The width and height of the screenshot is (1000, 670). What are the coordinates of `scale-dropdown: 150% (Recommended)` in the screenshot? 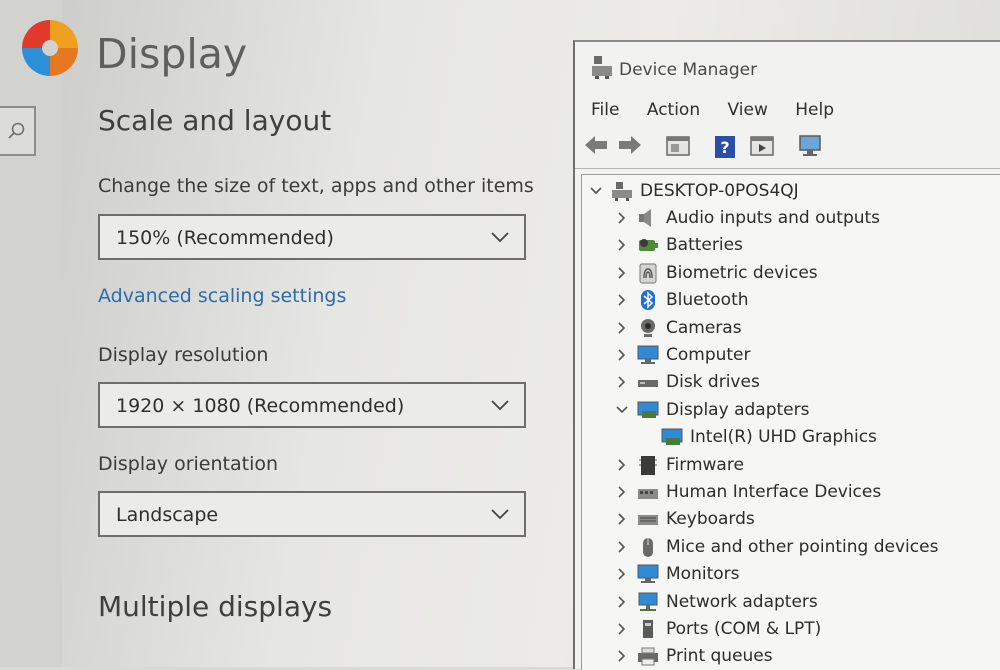 It's located at (312, 237).